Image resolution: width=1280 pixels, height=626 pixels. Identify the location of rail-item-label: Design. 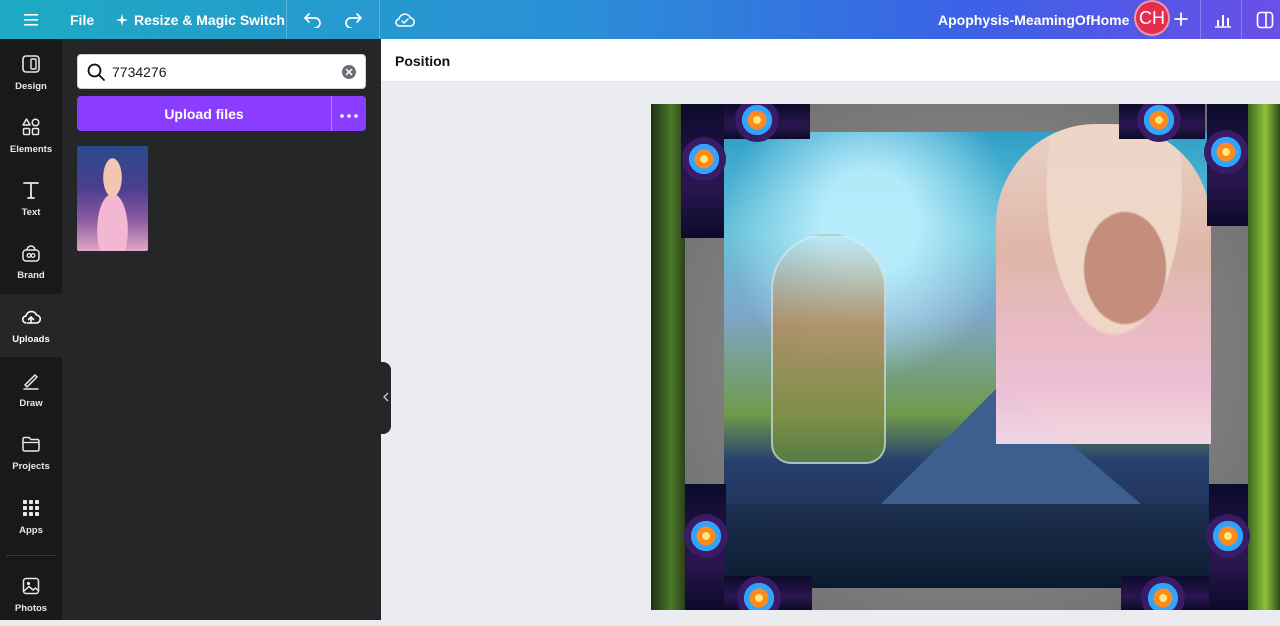
(31, 86).